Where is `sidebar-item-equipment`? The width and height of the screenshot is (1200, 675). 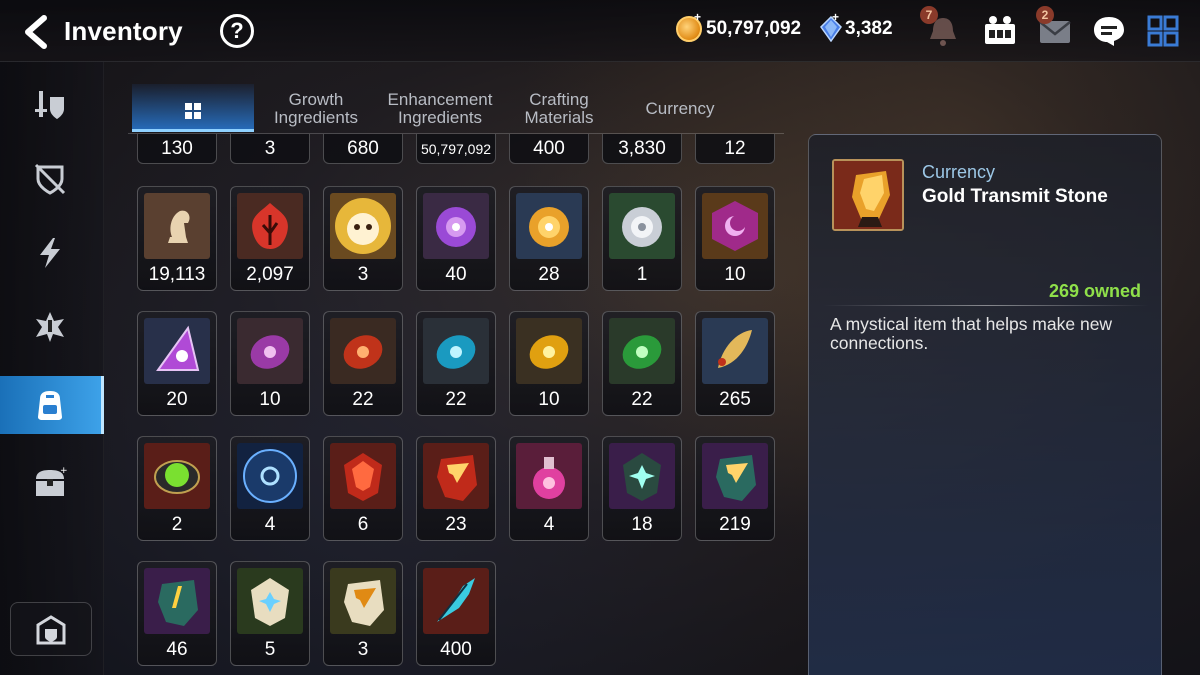 sidebar-item-equipment is located at coordinates (52, 105).